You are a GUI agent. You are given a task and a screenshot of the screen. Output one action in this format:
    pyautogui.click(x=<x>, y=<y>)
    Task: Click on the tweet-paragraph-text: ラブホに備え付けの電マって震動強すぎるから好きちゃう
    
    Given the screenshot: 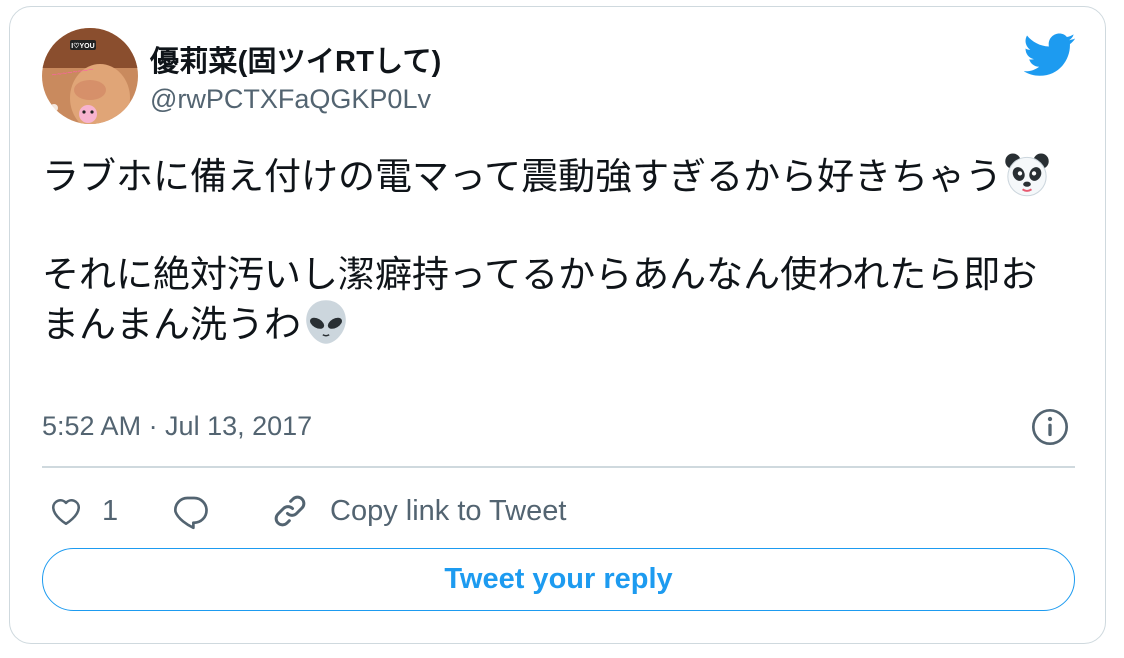 What is the action you would take?
    pyautogui.click(x=522, y=176)
    